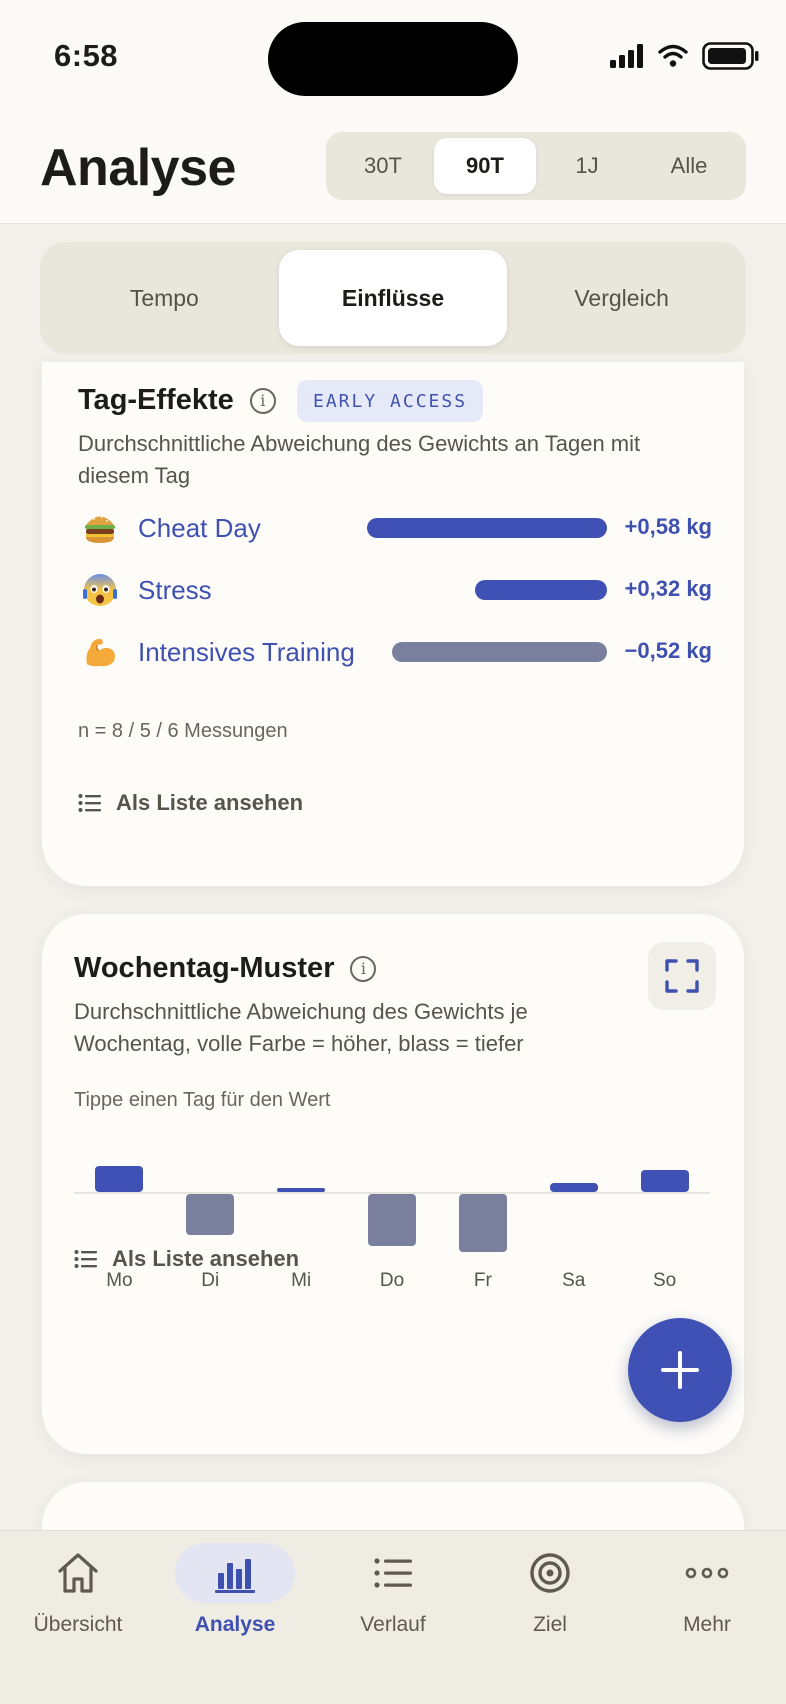 The width and height of the screenshot is (786, 1704). Describe the element at coordinates (487, 528) in the screenshot. I see `effect-bar-cheat-day` at that location.